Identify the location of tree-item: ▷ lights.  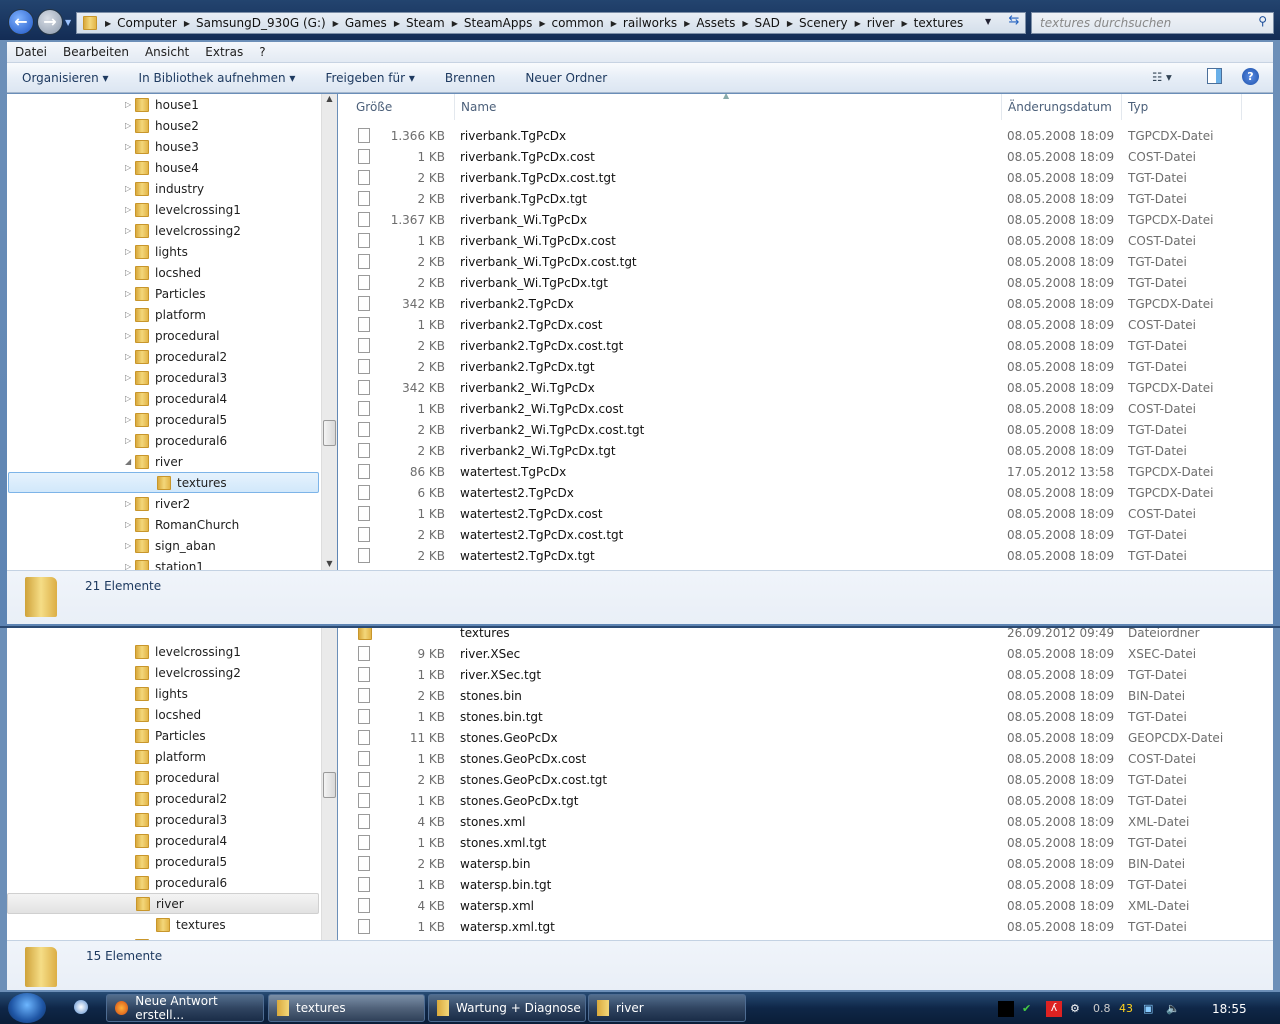
(163, 251).